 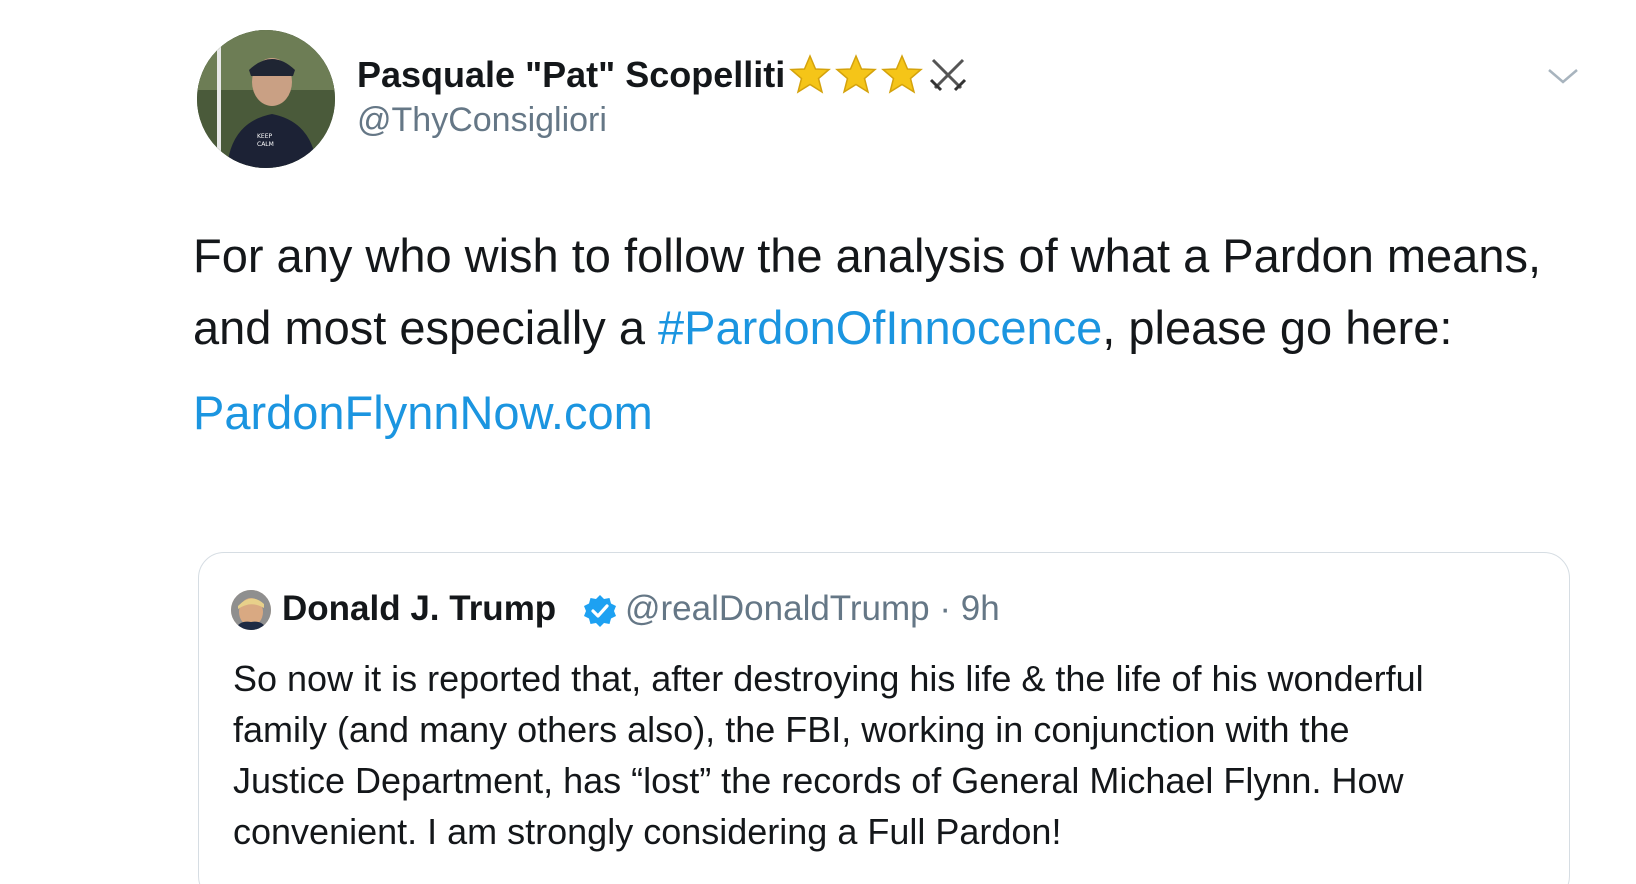 I want to click on quoted-handle: @realDonaldTrump, so click(x=777, y=608).